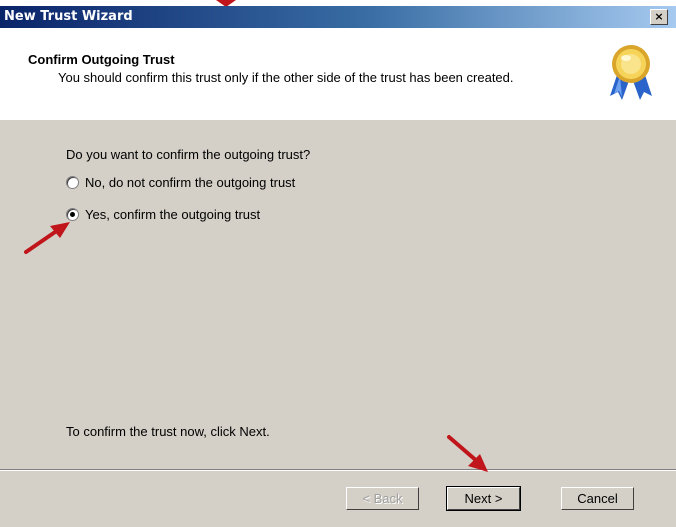  What do you see at coordinates (338, 119) in the screenshot?
I see `header-divider` at bounding box center [338, 119].